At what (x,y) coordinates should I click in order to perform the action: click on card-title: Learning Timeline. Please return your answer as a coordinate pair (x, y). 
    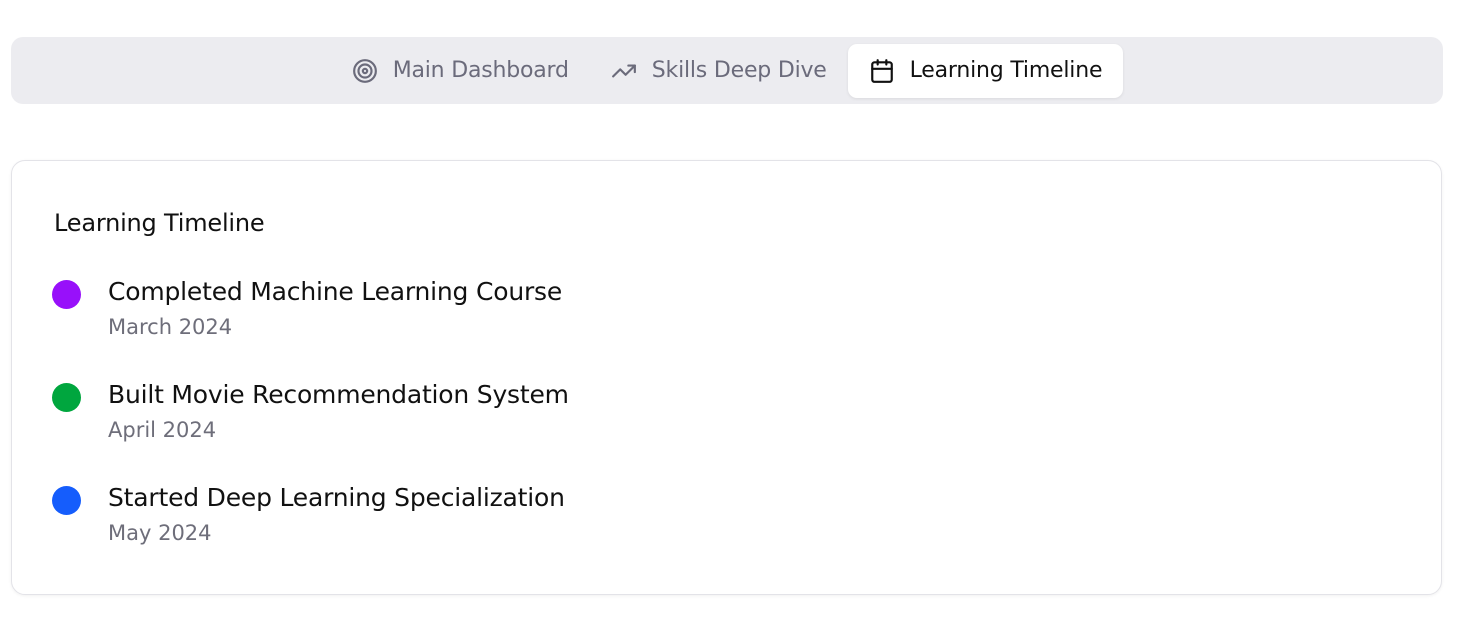
    Looking at the image, I should click on (159, 223).